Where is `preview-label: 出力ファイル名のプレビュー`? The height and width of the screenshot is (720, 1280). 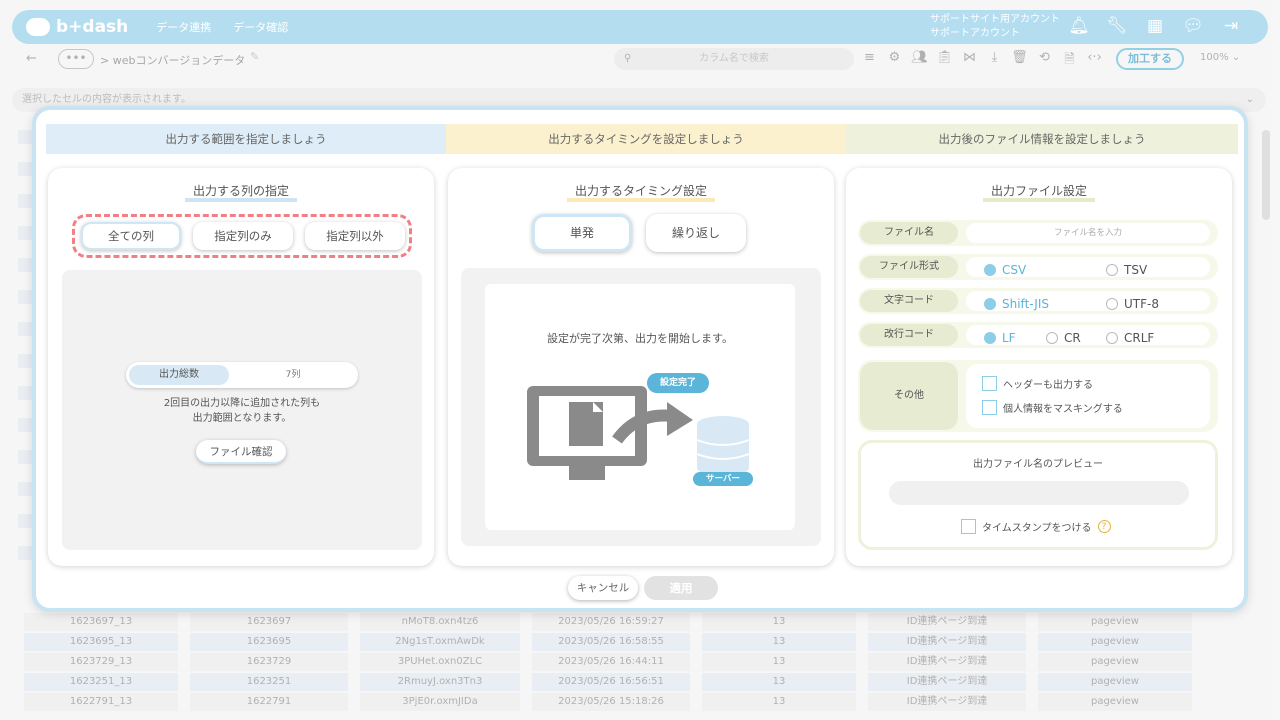
preview-label: 出力ファイル名のプレビュー is located at coordinates (1038, 464).